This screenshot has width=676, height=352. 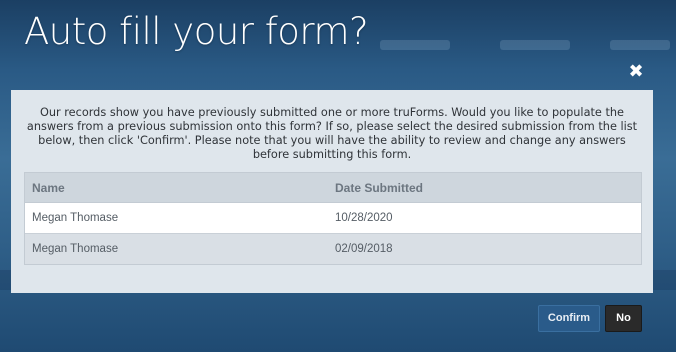 What do you see at coordinates (48, 188) in the screenshot?
I see `column-header-name: Name` at bounding box center [48, 188].